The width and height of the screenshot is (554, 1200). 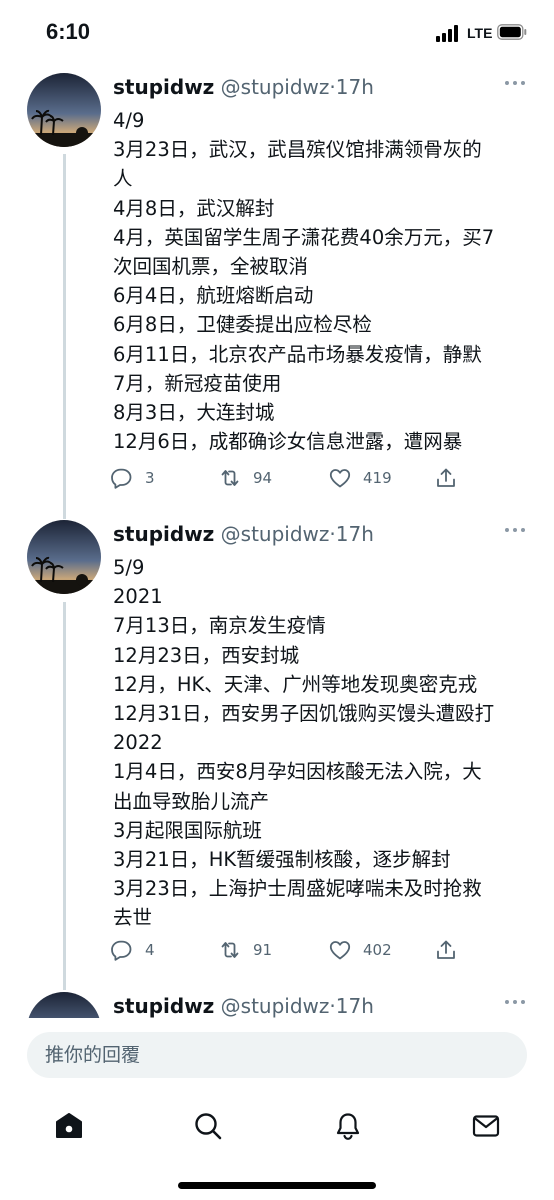 What do you see at coordinates (277, 1055) in the screenshot?
I see `reply-input` at bounding box center [277, 1055].